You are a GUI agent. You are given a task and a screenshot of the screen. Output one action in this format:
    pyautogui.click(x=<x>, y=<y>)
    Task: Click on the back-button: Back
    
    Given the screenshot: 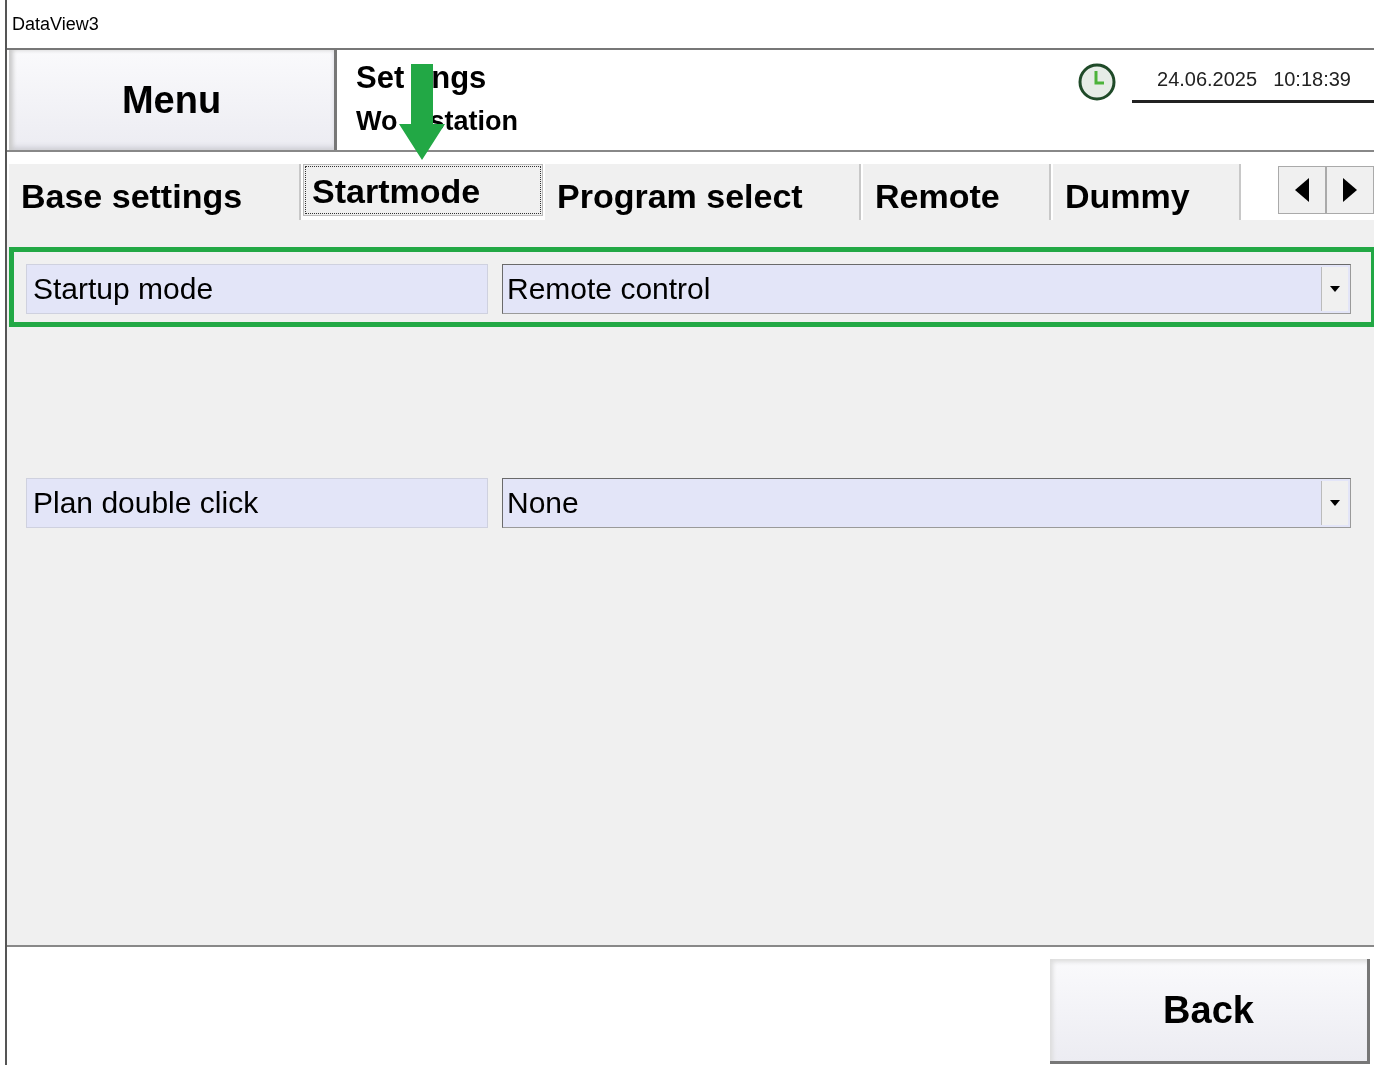 What is the action you would take?
    pyautogui.click(x=1210, y=1011)
    